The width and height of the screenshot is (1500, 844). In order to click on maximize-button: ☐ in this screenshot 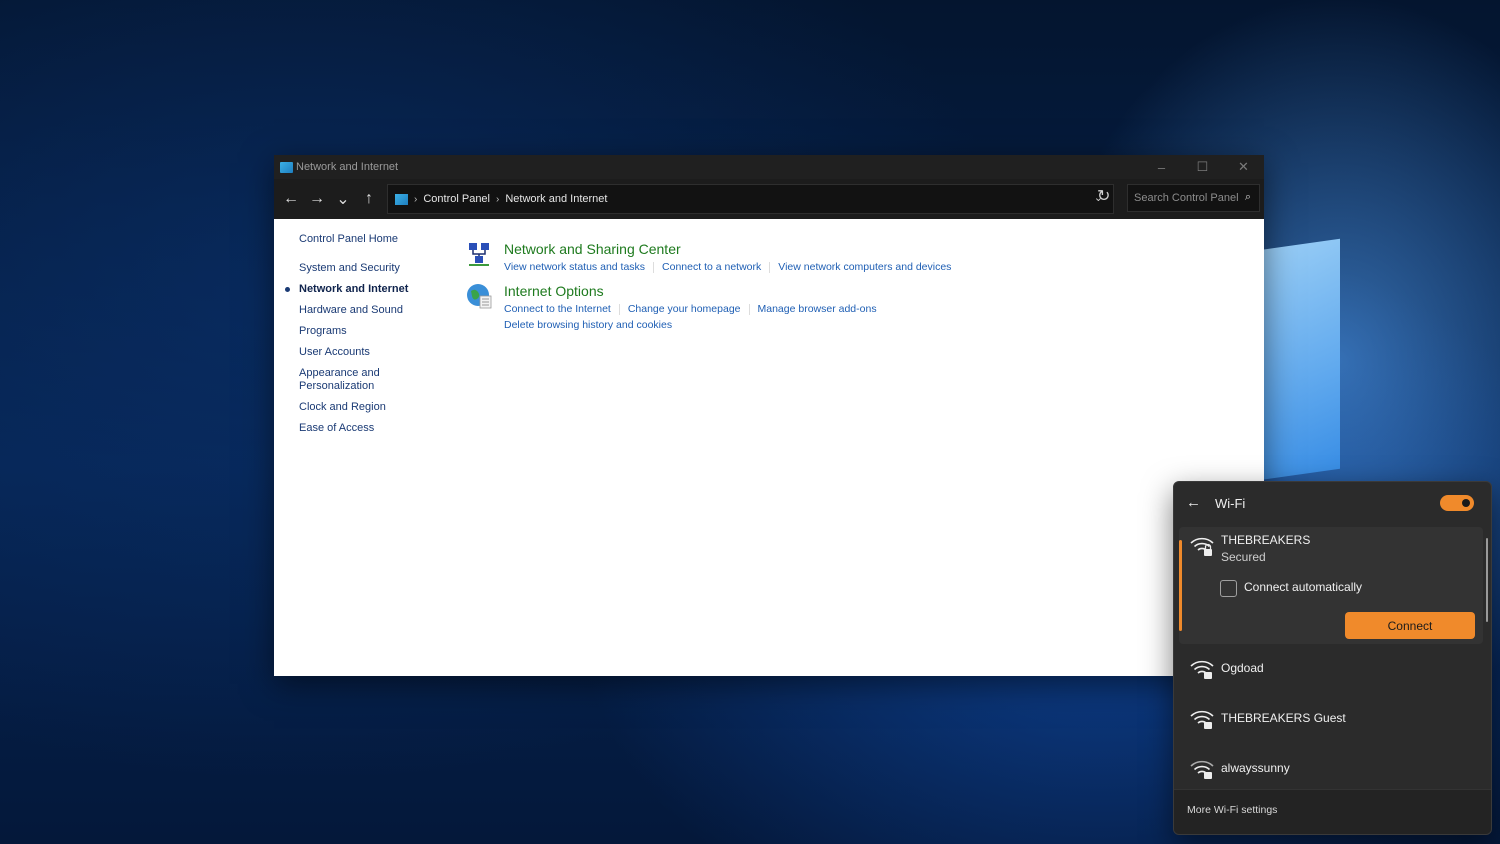, I will do `click(1202, 167)`.